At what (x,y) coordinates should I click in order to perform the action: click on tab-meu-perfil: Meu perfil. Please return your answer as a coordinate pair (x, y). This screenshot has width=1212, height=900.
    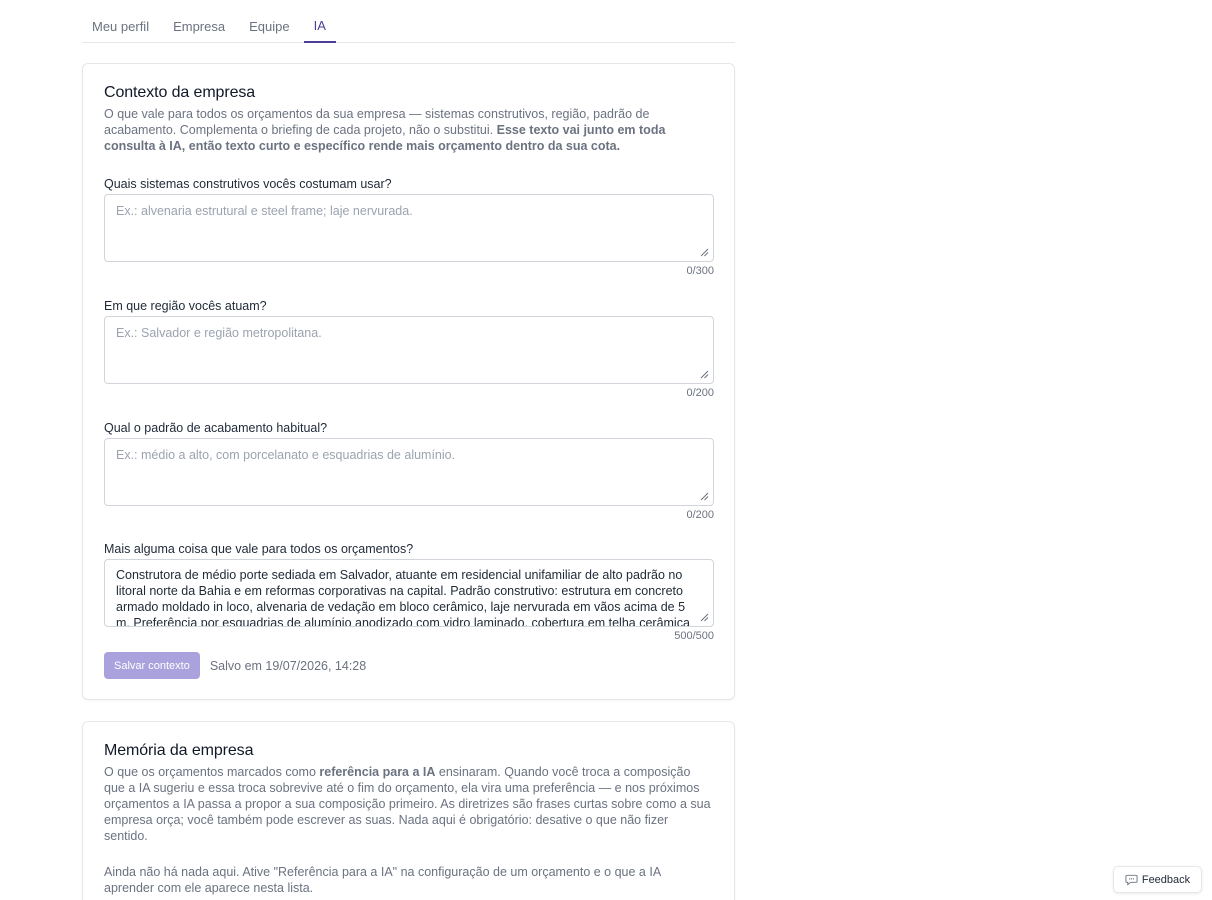
    Looking at the image, I should click on (120, 26).